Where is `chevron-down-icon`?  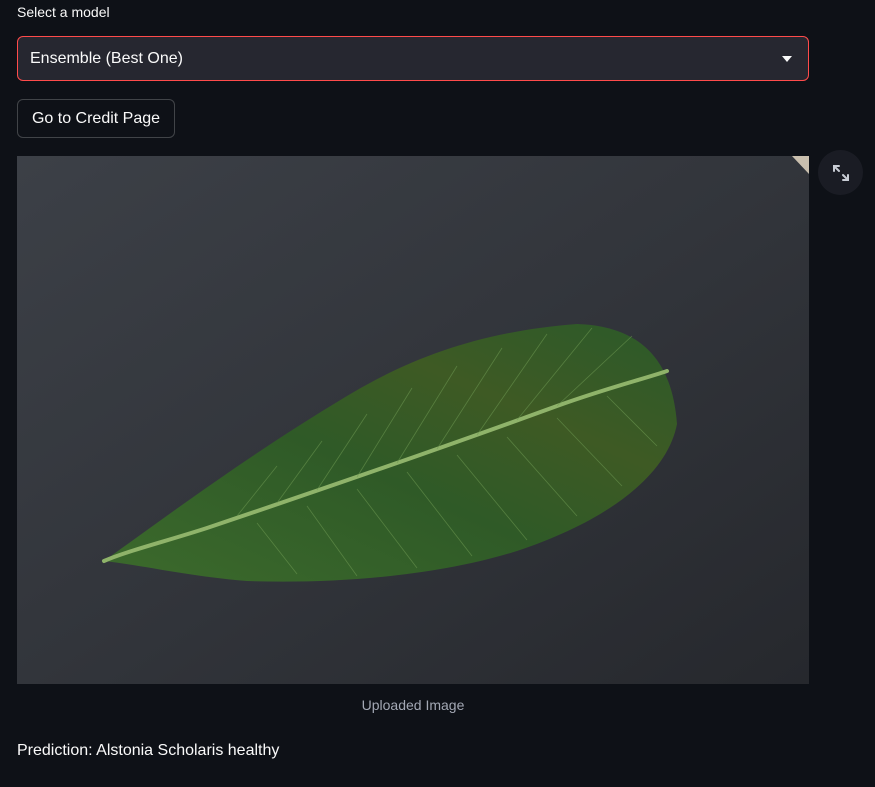 chevron-down-icon is located at coordinates (787, 59).